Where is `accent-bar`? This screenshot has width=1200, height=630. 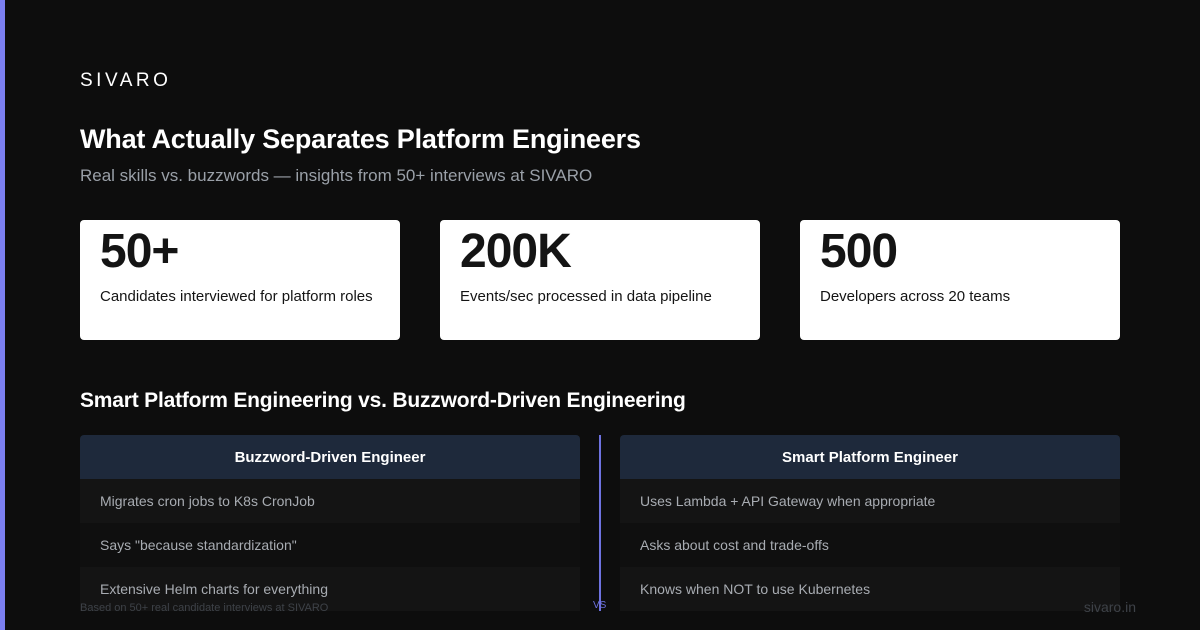 accent-bar is located at coordinates (2, 315).